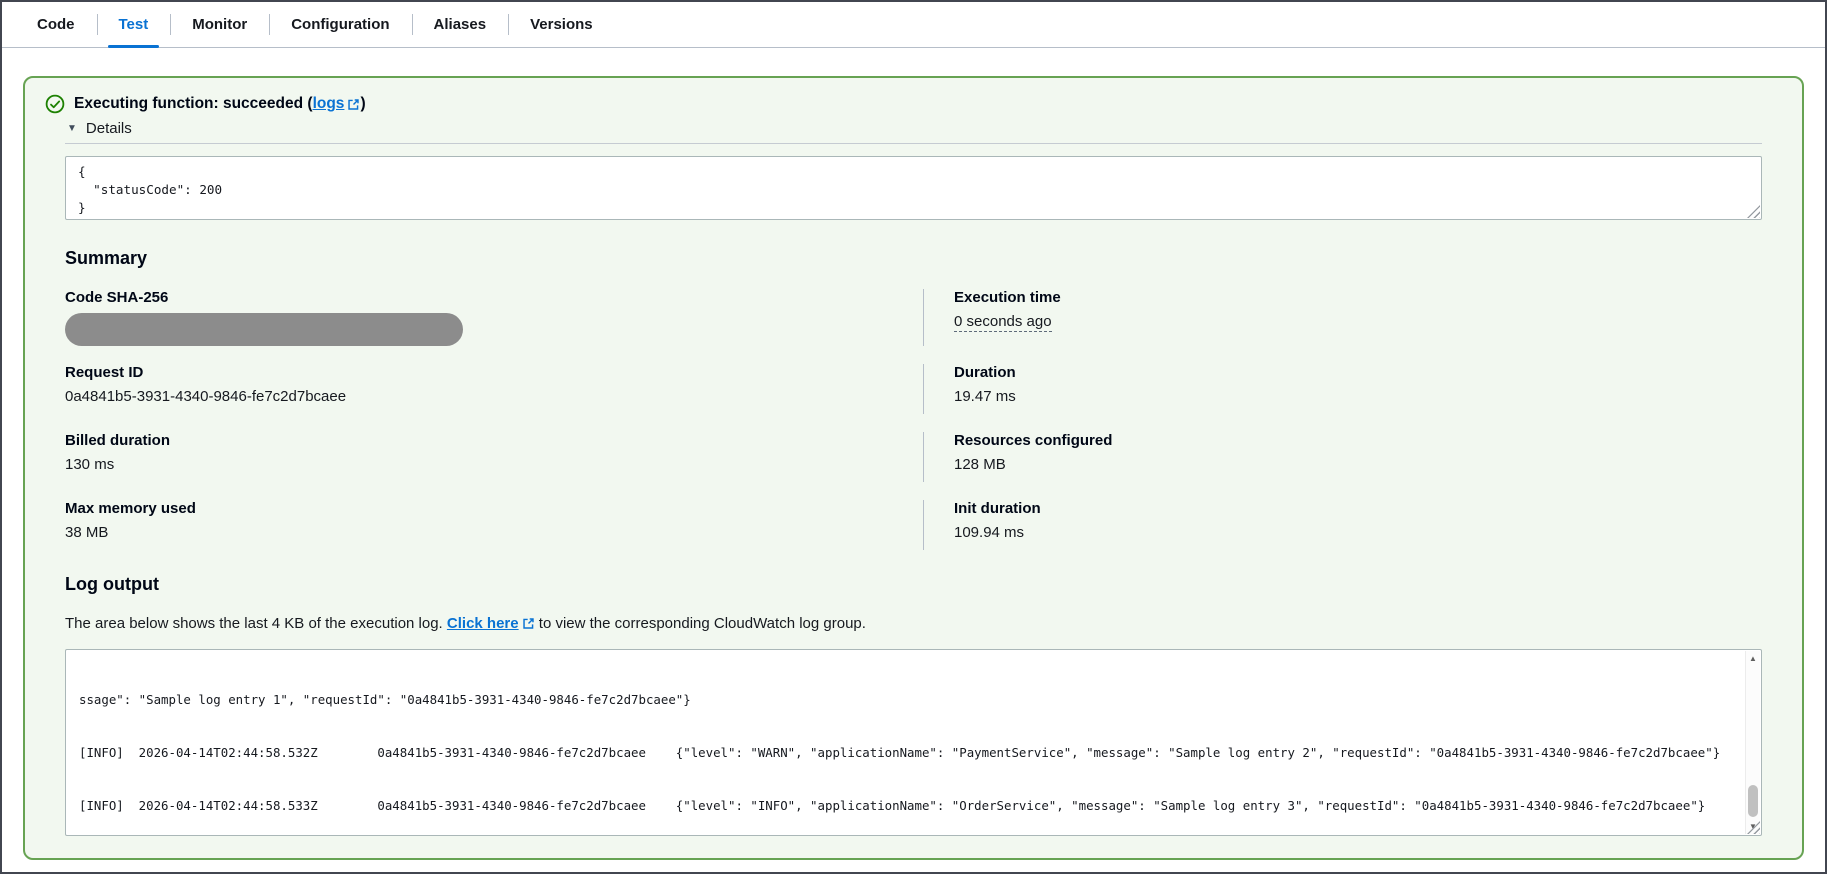 The height and width of the screenshot is (874, 1827). I want to click on details-toggle: ▼ Details, so click(99, 128).